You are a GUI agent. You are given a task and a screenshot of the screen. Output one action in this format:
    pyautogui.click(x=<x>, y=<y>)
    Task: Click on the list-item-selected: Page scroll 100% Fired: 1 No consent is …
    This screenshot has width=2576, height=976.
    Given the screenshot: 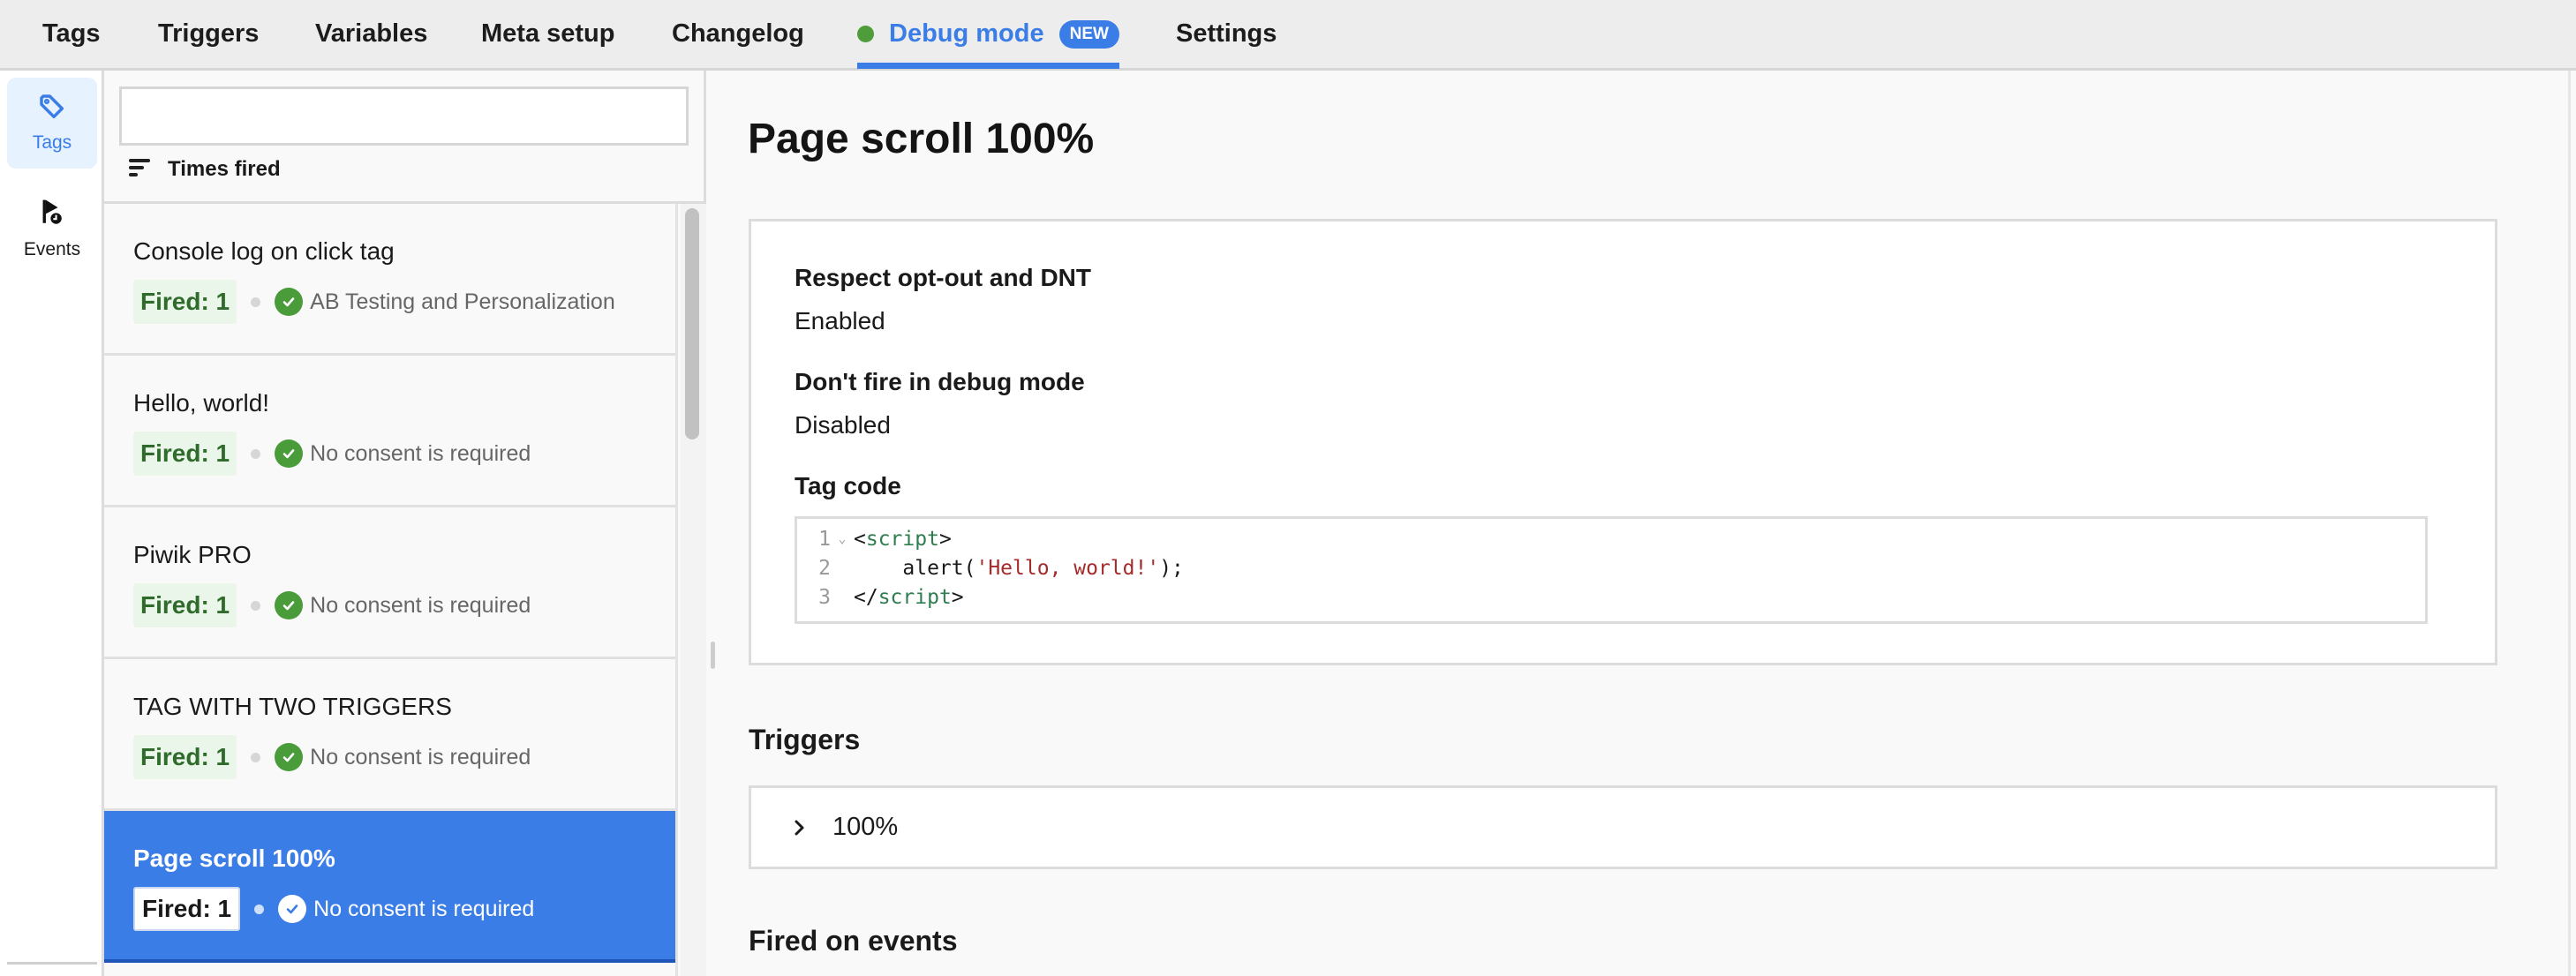 What is the action you would take?
    pyautogui.click(x=390, y=887)
    